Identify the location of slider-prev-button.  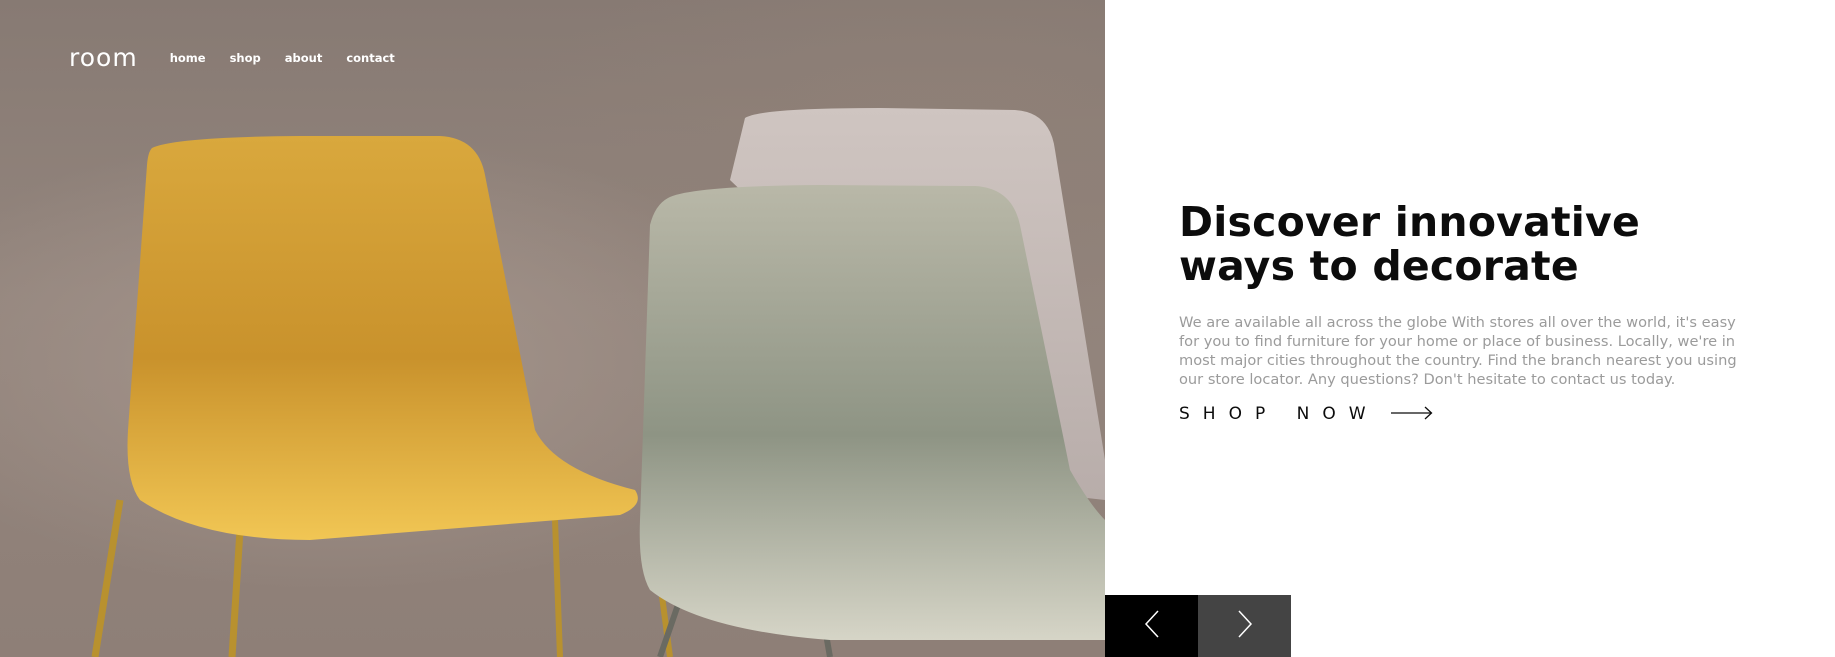
(1151, 626).